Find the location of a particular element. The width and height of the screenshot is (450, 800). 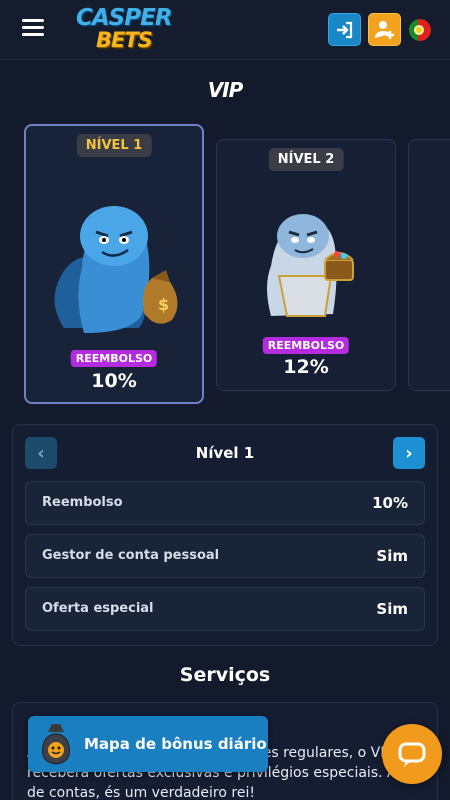

login-icon is located at coordinates (344, 29).